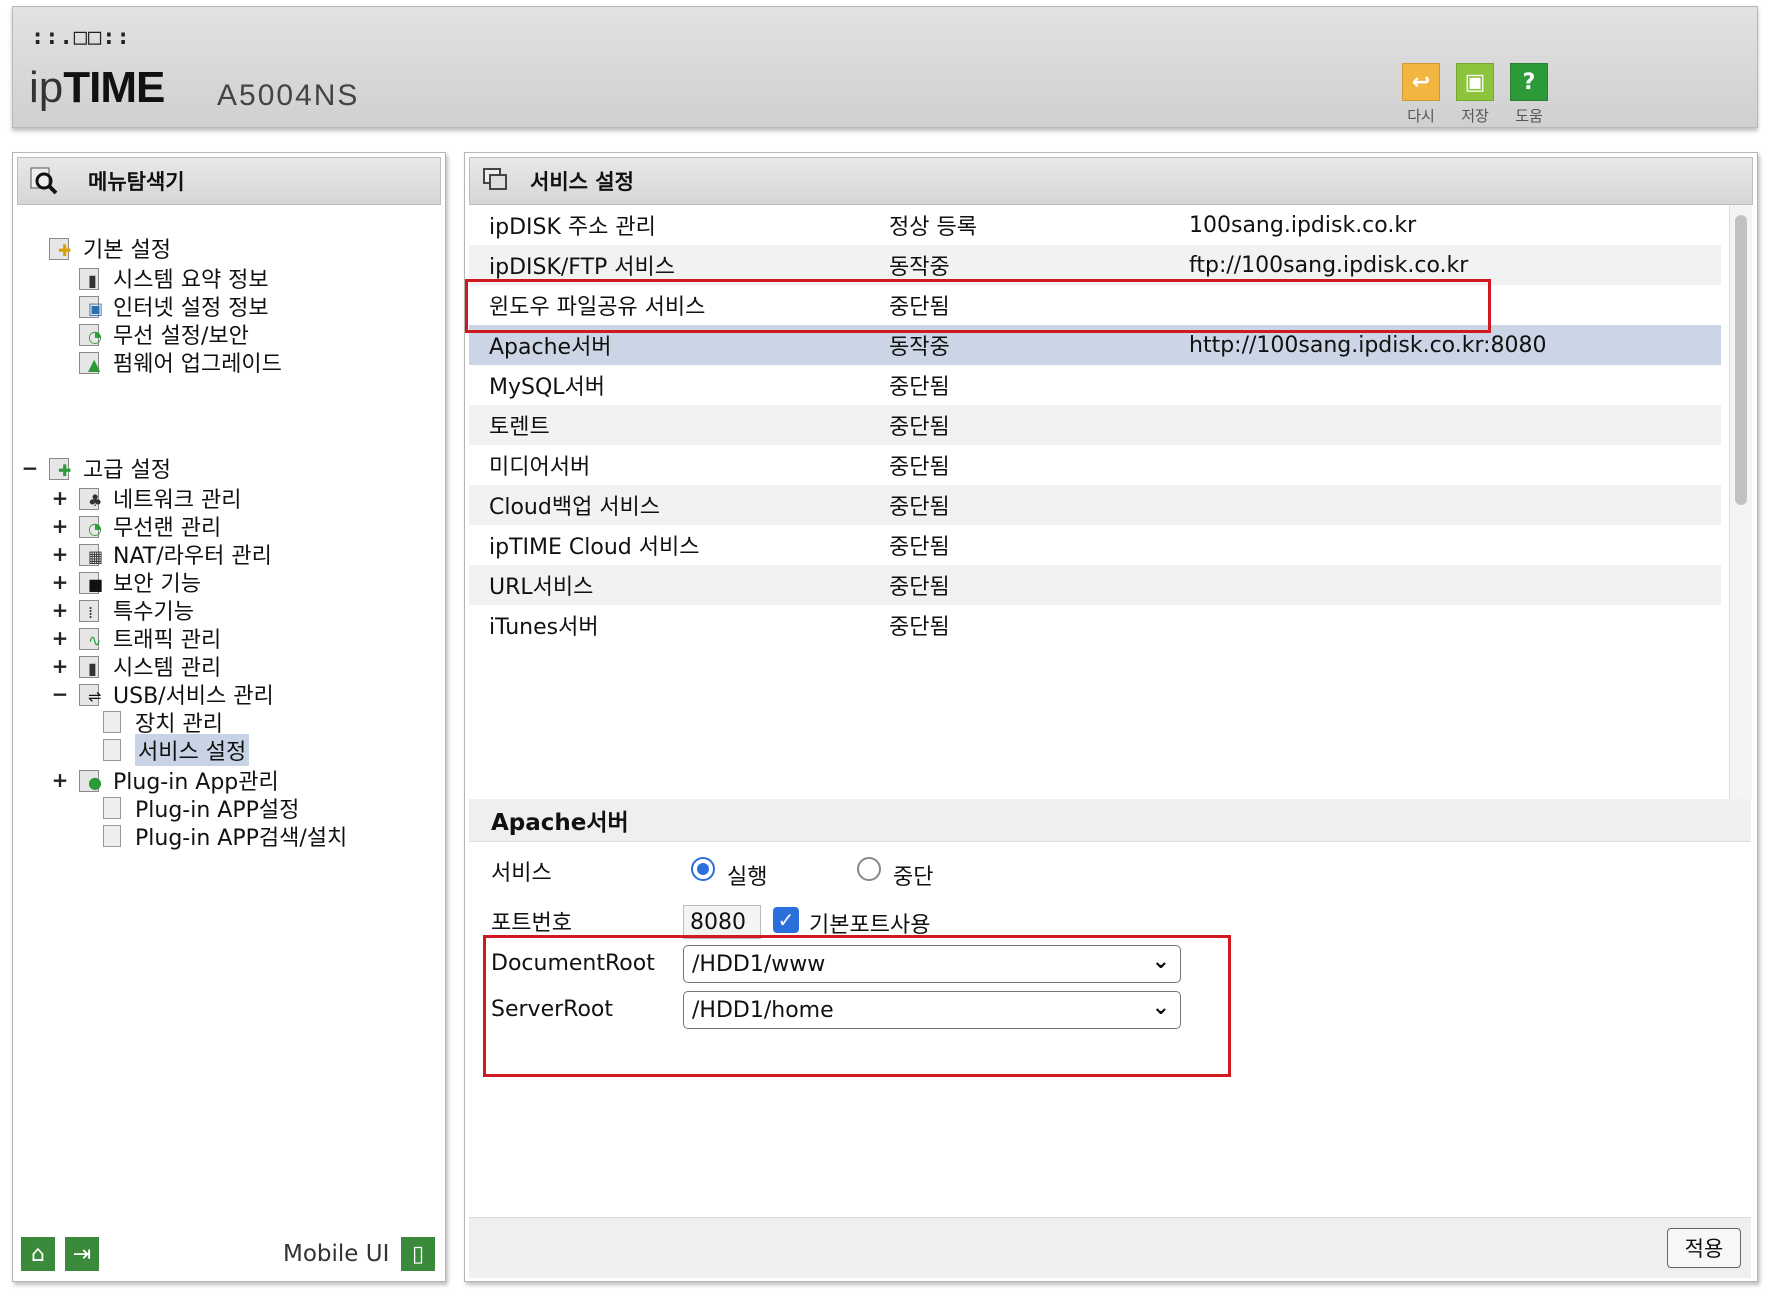 This screenshot has width=1768, height=1298. What do you see at coordinates (1704, 1248) in the screenshot?
I see `apply-button: 적용` at bounding box center [1704, 1248].